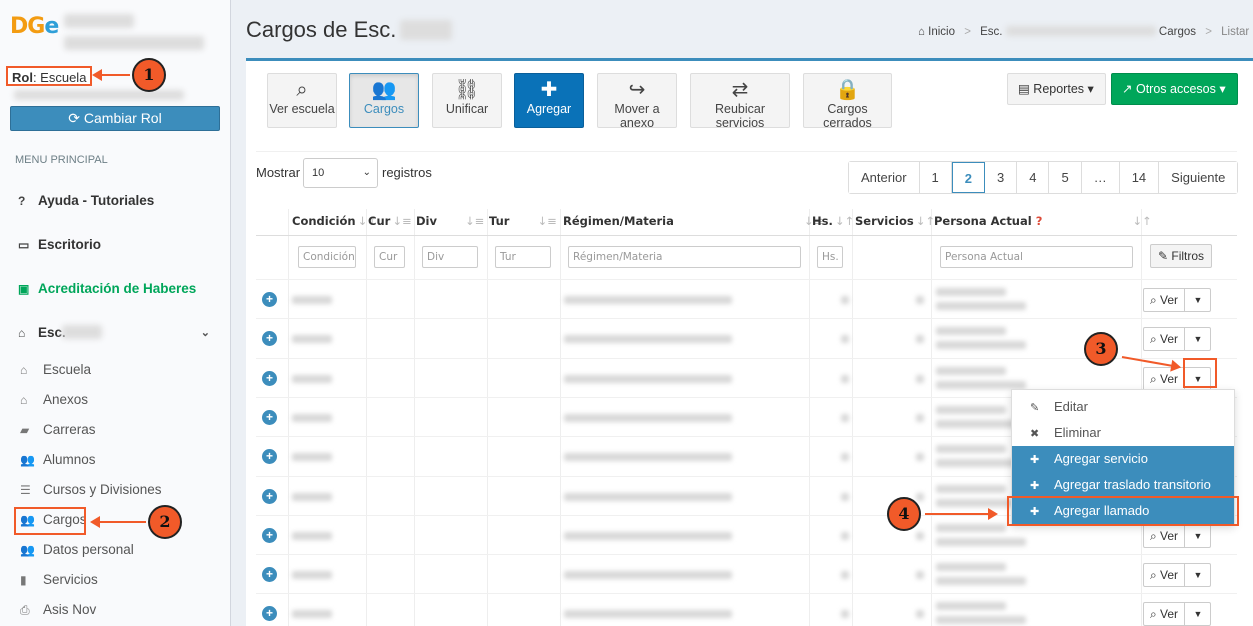 This screenshot has height=626, width=1253. I want to click on table-row: + ⌕ Ver ▼, so click(746, 609).